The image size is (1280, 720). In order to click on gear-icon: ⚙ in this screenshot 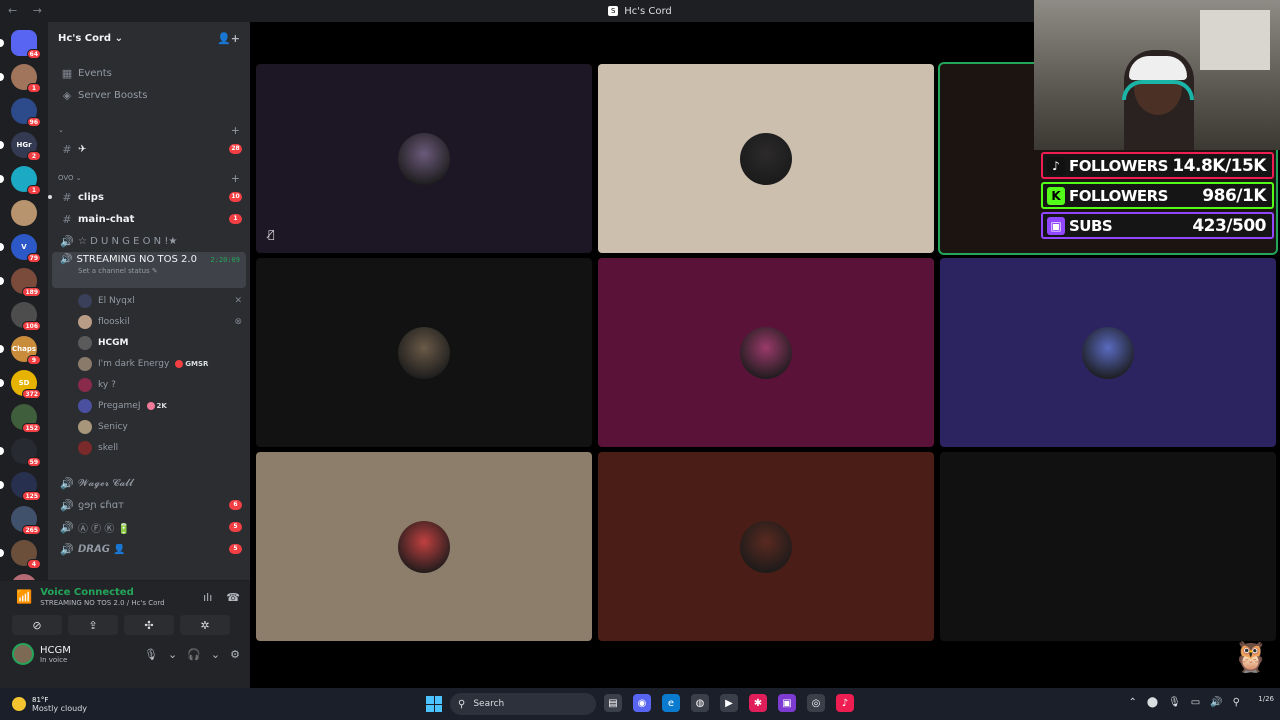, I will do `click(235, 654)`.